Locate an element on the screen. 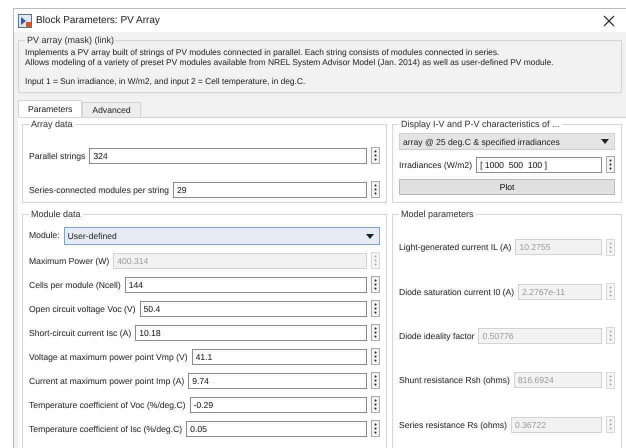 The image size is (626, 448). description-text: Implements a PV array built of strings of PV modules connected in parallel. Each string consists of modules connected in series. is located at coordinates (262, 52).